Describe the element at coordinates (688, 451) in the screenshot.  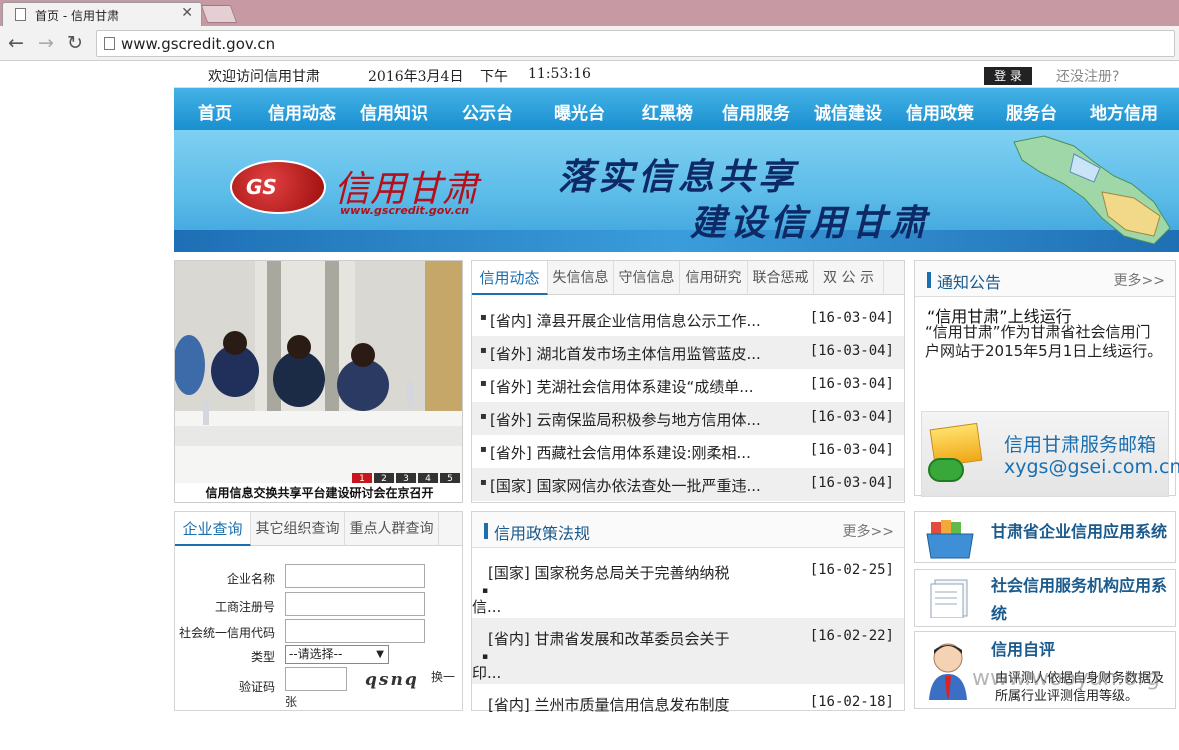
I see `news-item: ▪ [省外] 西藏社会信用体系建设:刚柔相... [16-03-04]` at that location.